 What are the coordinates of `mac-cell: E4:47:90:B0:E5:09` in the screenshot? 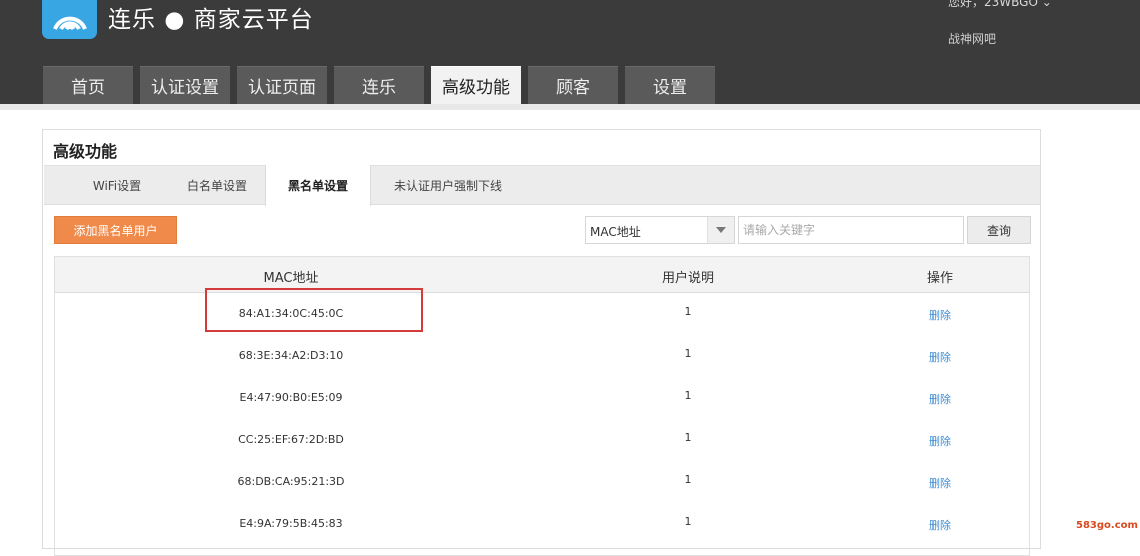 It's located at (291, 397).